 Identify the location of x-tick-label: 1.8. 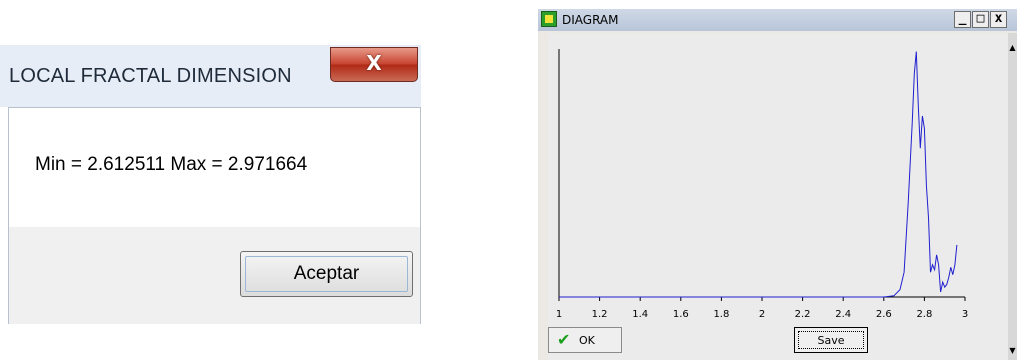
(721, 314).